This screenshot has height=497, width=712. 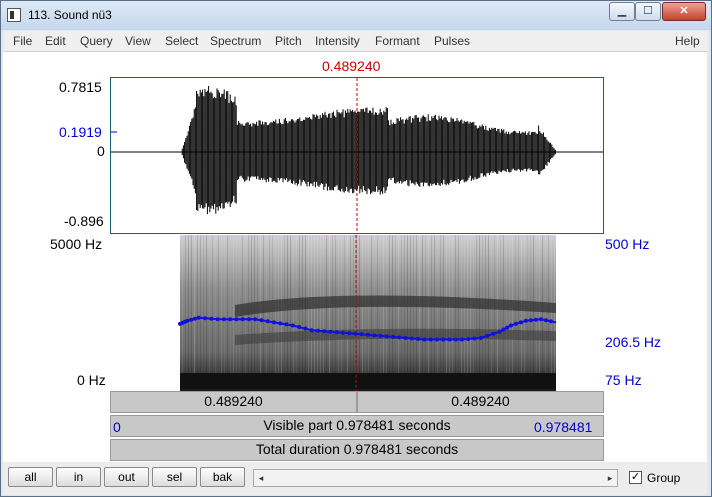 I want to click on menu-query: Query, so click(x=96, y=41).